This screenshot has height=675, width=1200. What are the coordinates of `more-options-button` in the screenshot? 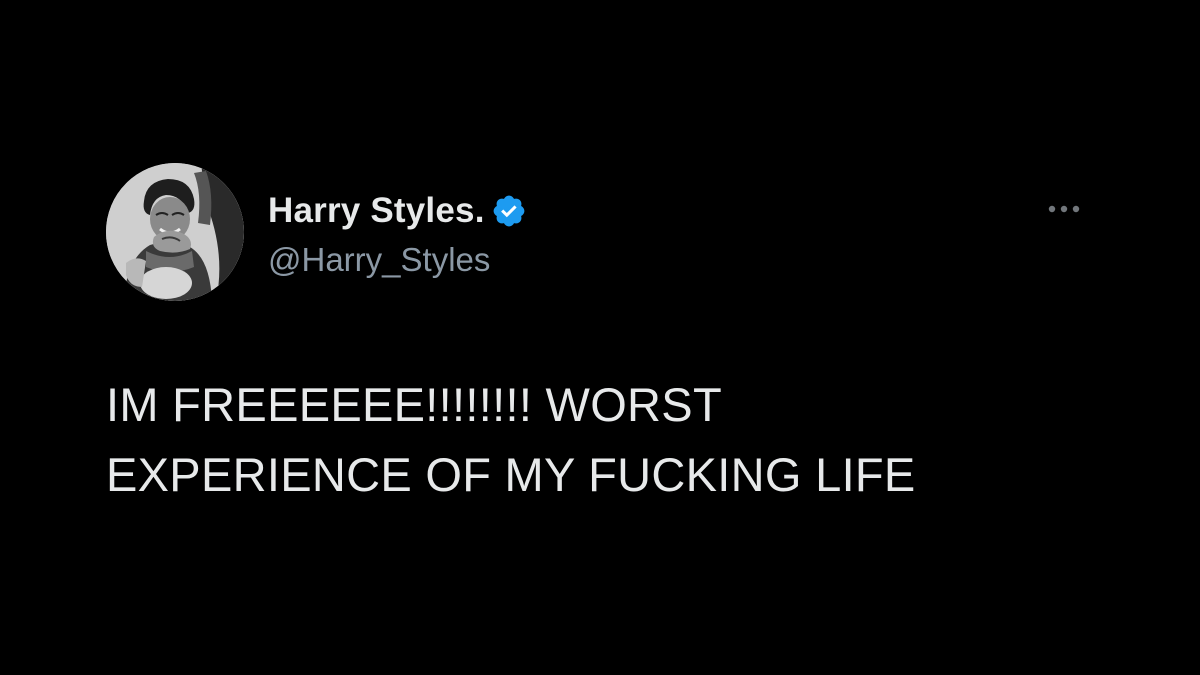 It's located at (1064, 209).